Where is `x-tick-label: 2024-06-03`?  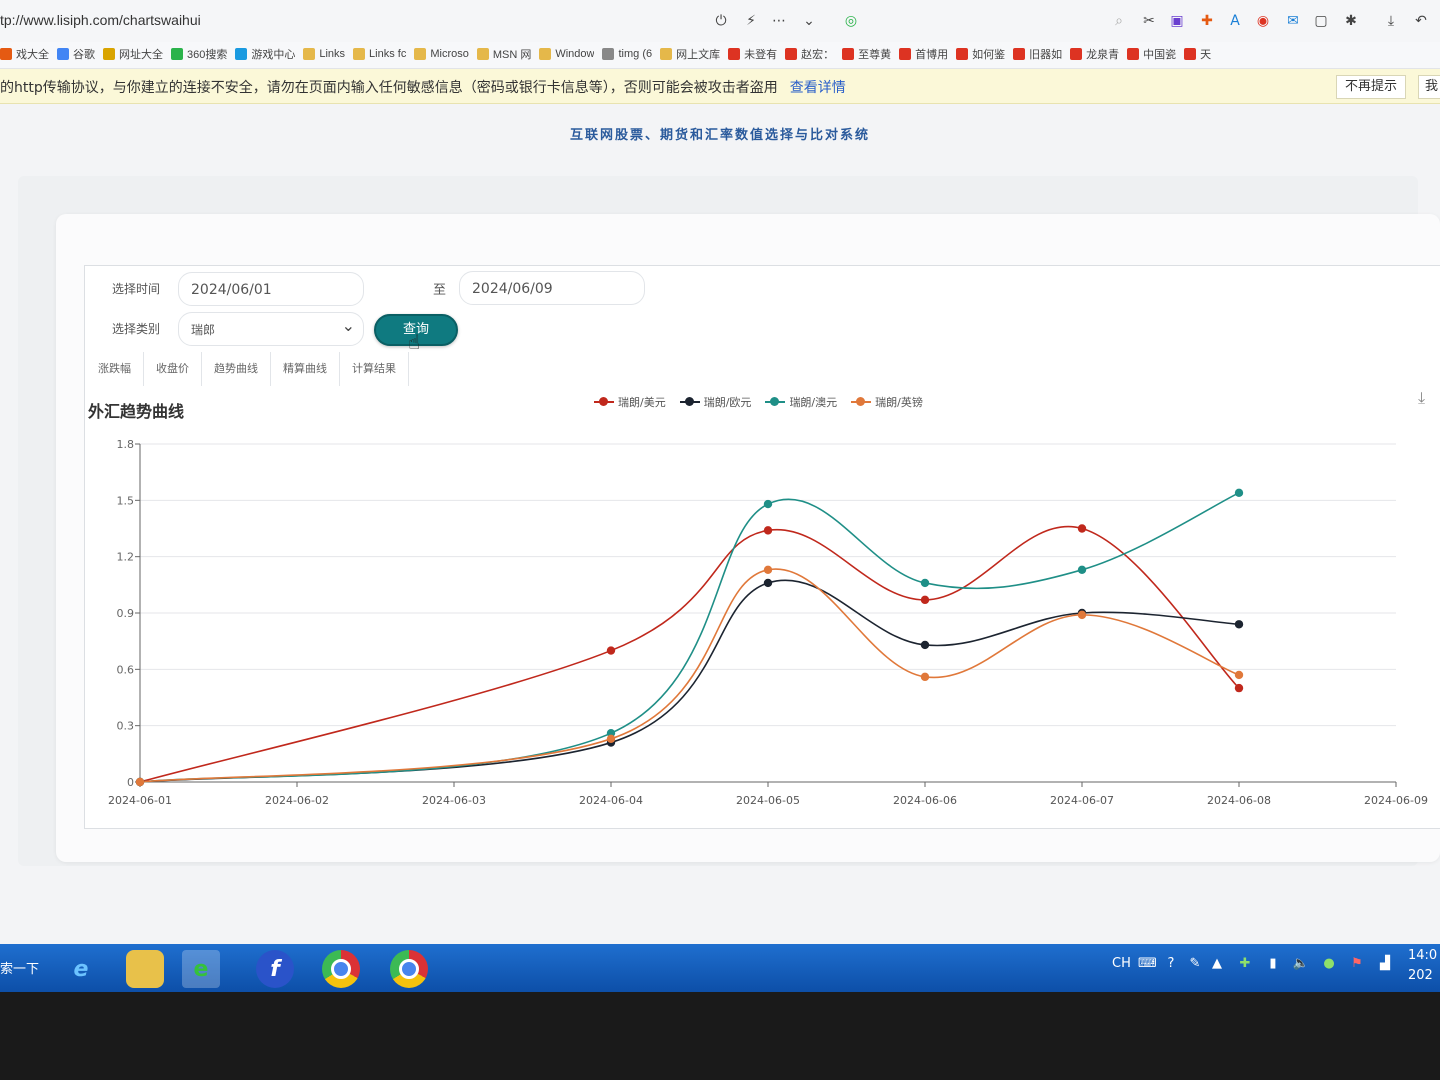 x-tick-label: 2024-06-03 is located at coordinates (454, 800).